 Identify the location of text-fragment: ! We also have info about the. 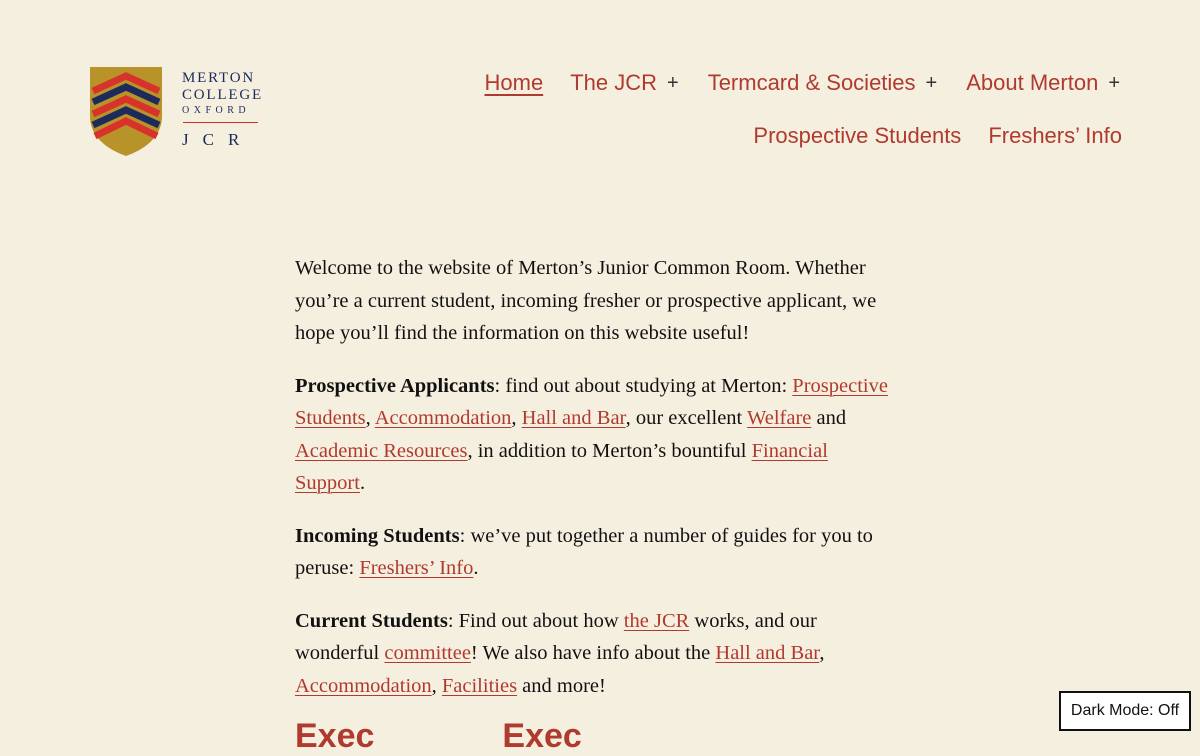
(593, 653).